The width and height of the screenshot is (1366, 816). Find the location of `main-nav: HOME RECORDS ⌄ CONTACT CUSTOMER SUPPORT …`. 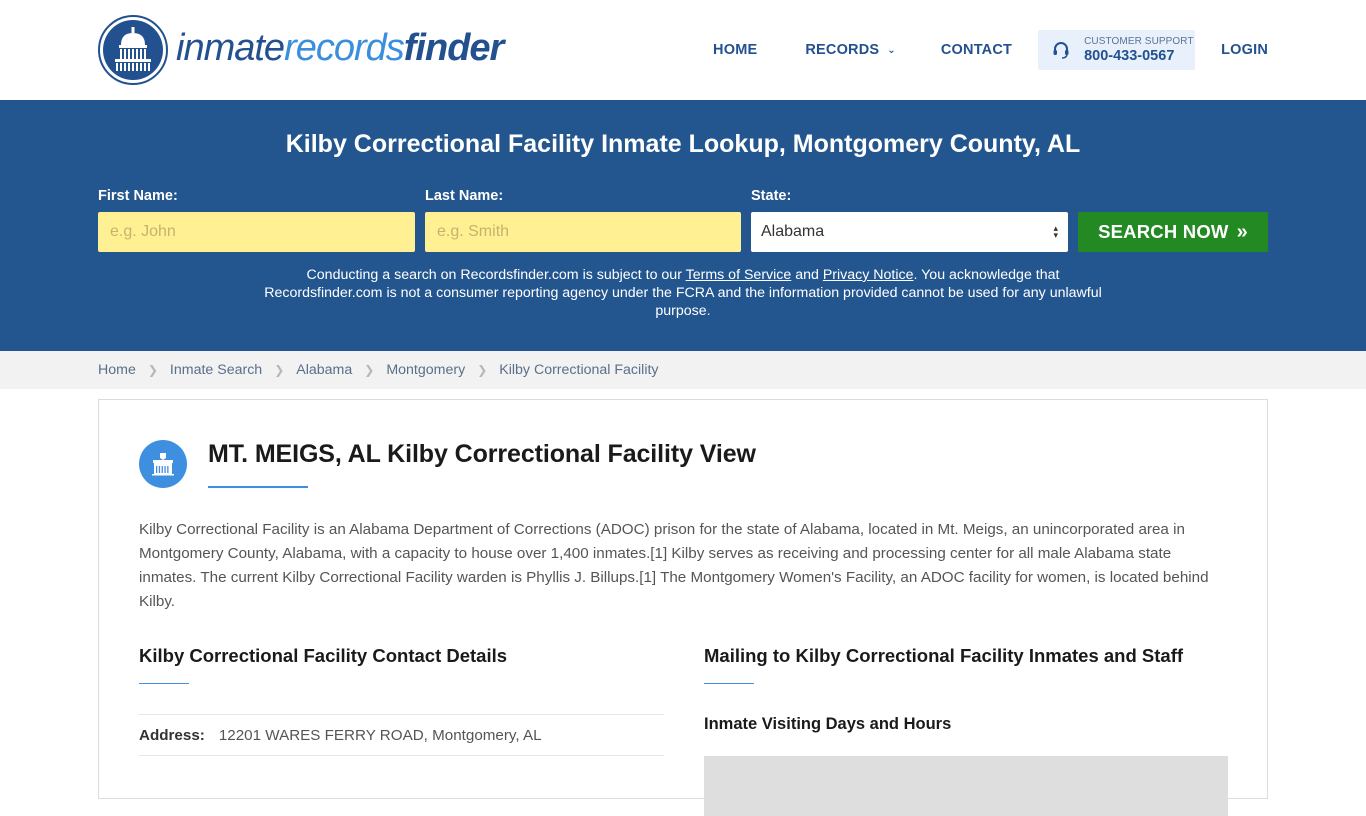

main-nav: HOME RECORDS ⌄ CONTACT CUSTOMER SUPPORT … is located at coordinates (990, 50).